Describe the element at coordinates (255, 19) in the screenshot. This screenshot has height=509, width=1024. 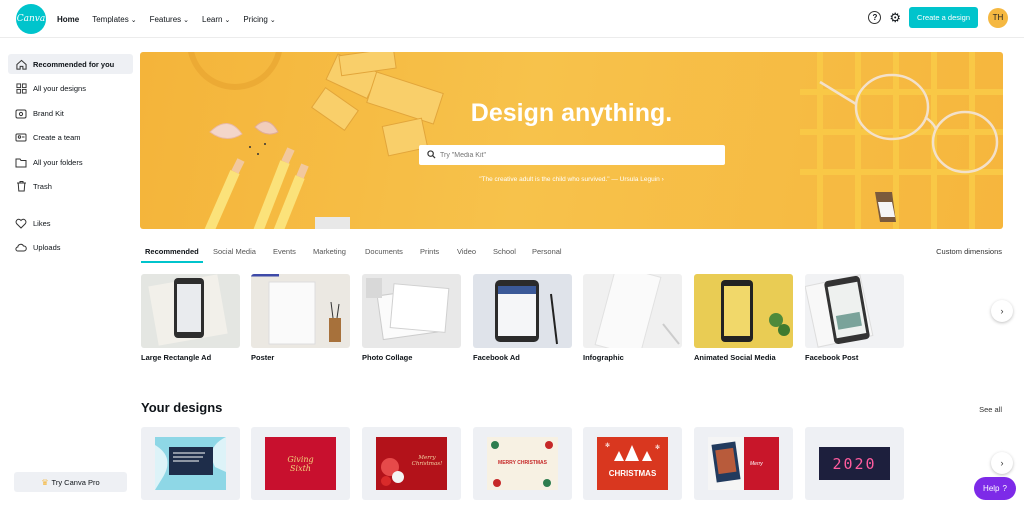
I see `nav-pricing-label: Pricing` at that location.